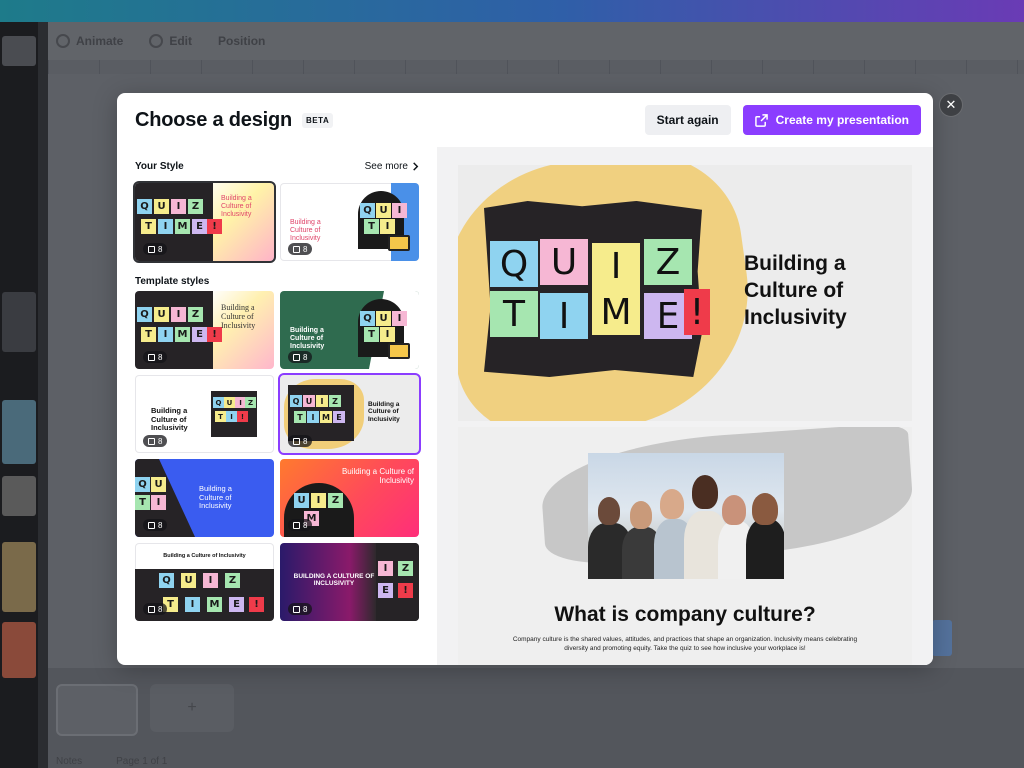  Describe the element at coordinates (687, 120) in the screenshot. I see `start-again-button: Start again` at that location.